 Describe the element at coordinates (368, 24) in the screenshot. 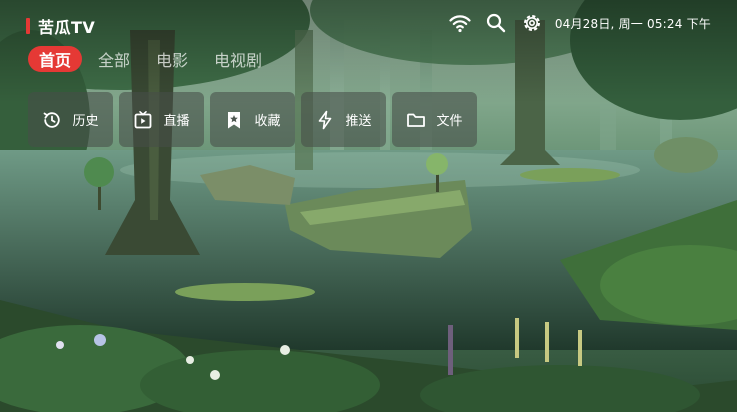

I see `top-bar: 苦瓜TV 04月28日, 周一 05:24 下午` at that location.